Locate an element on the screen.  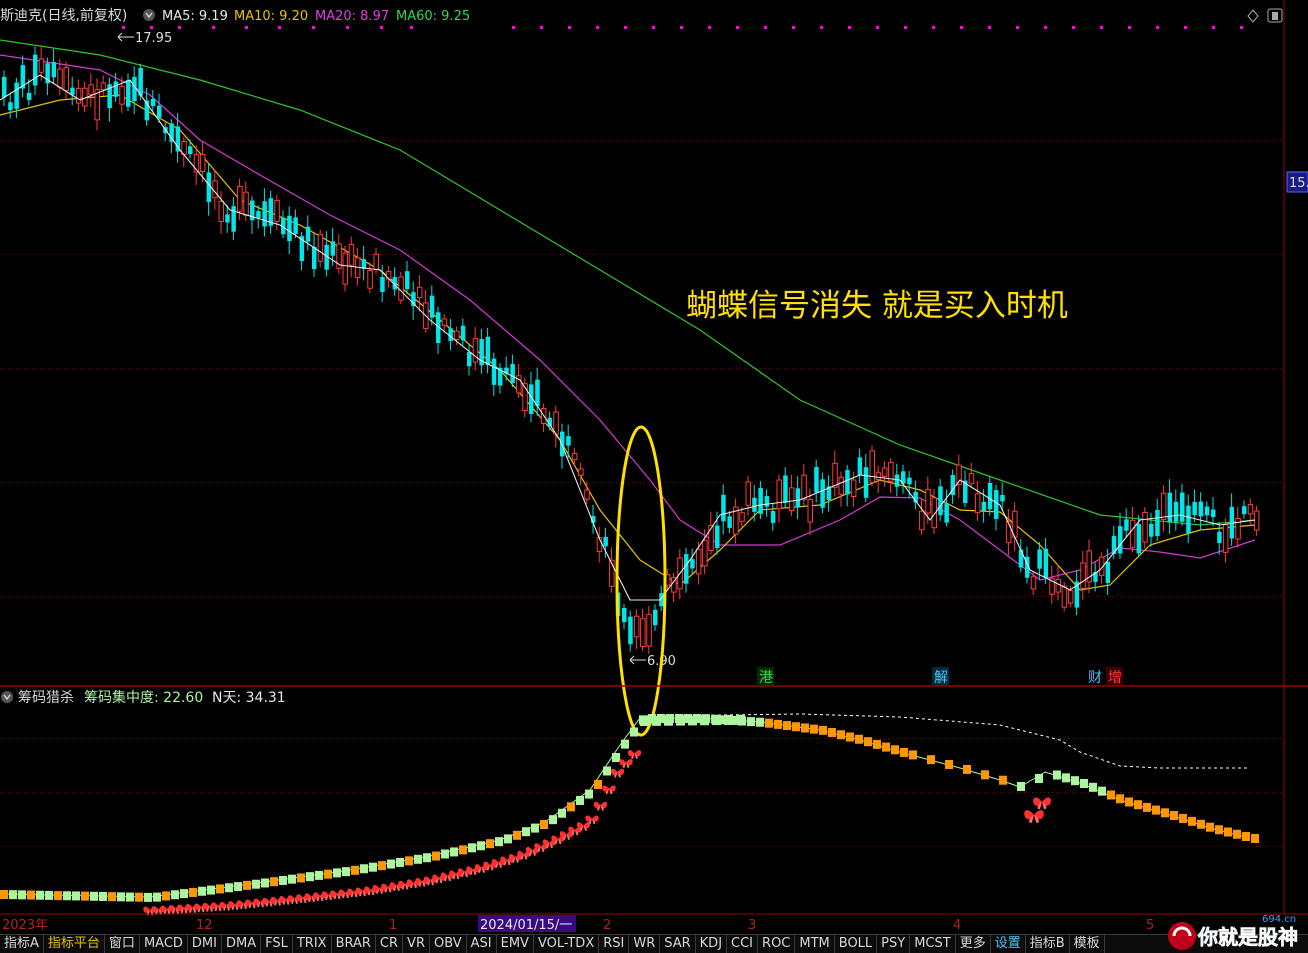
tab-asi: ASI is located at coordinates (482, 944).